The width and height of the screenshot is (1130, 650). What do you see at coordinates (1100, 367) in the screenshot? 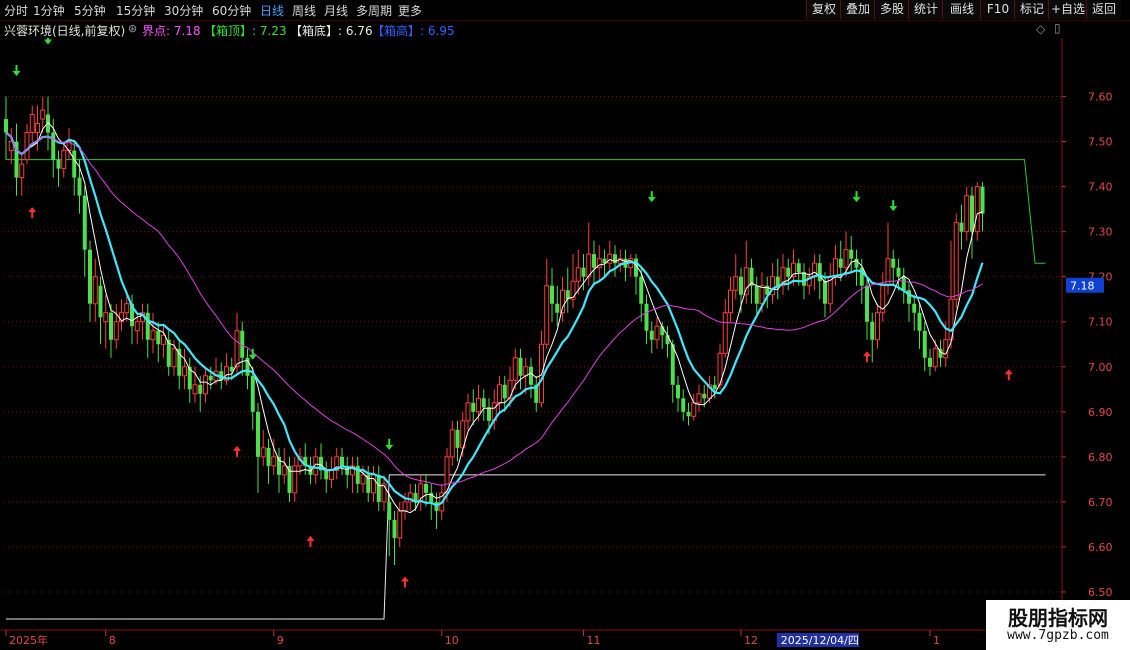
I see `y-tick-label: 7.00` at bounding box center [1100, 367].